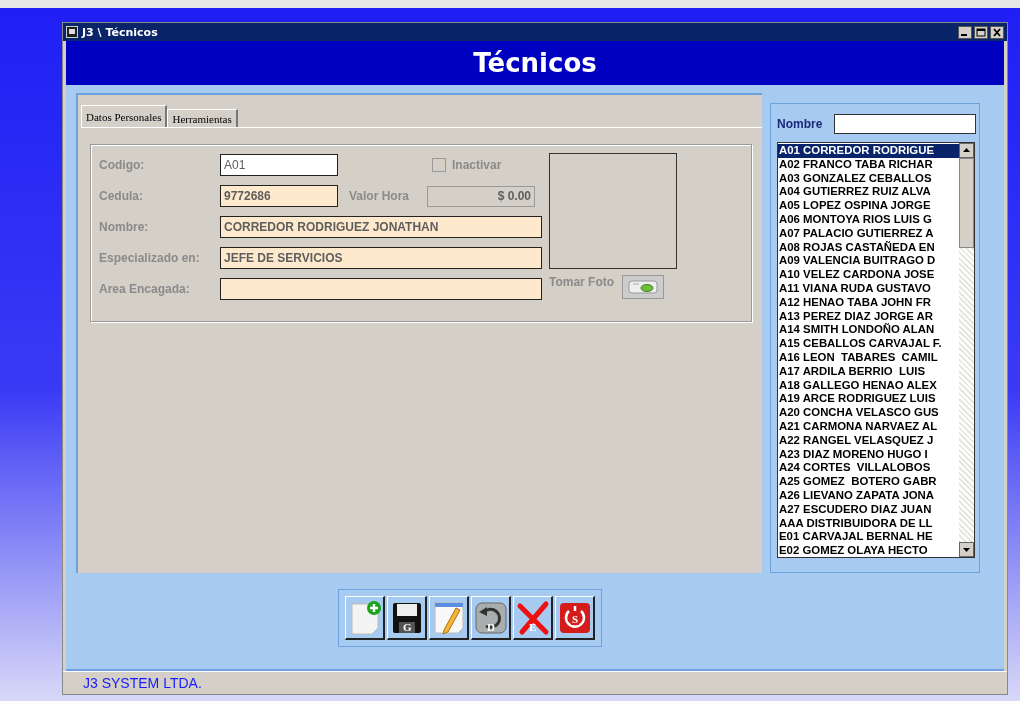 Image resolution: width=1020 pixels, height=701 pixels. Describe the element at coordinates (124, 116) in the screenshot. I see `tab: Datos Personales` at that location.